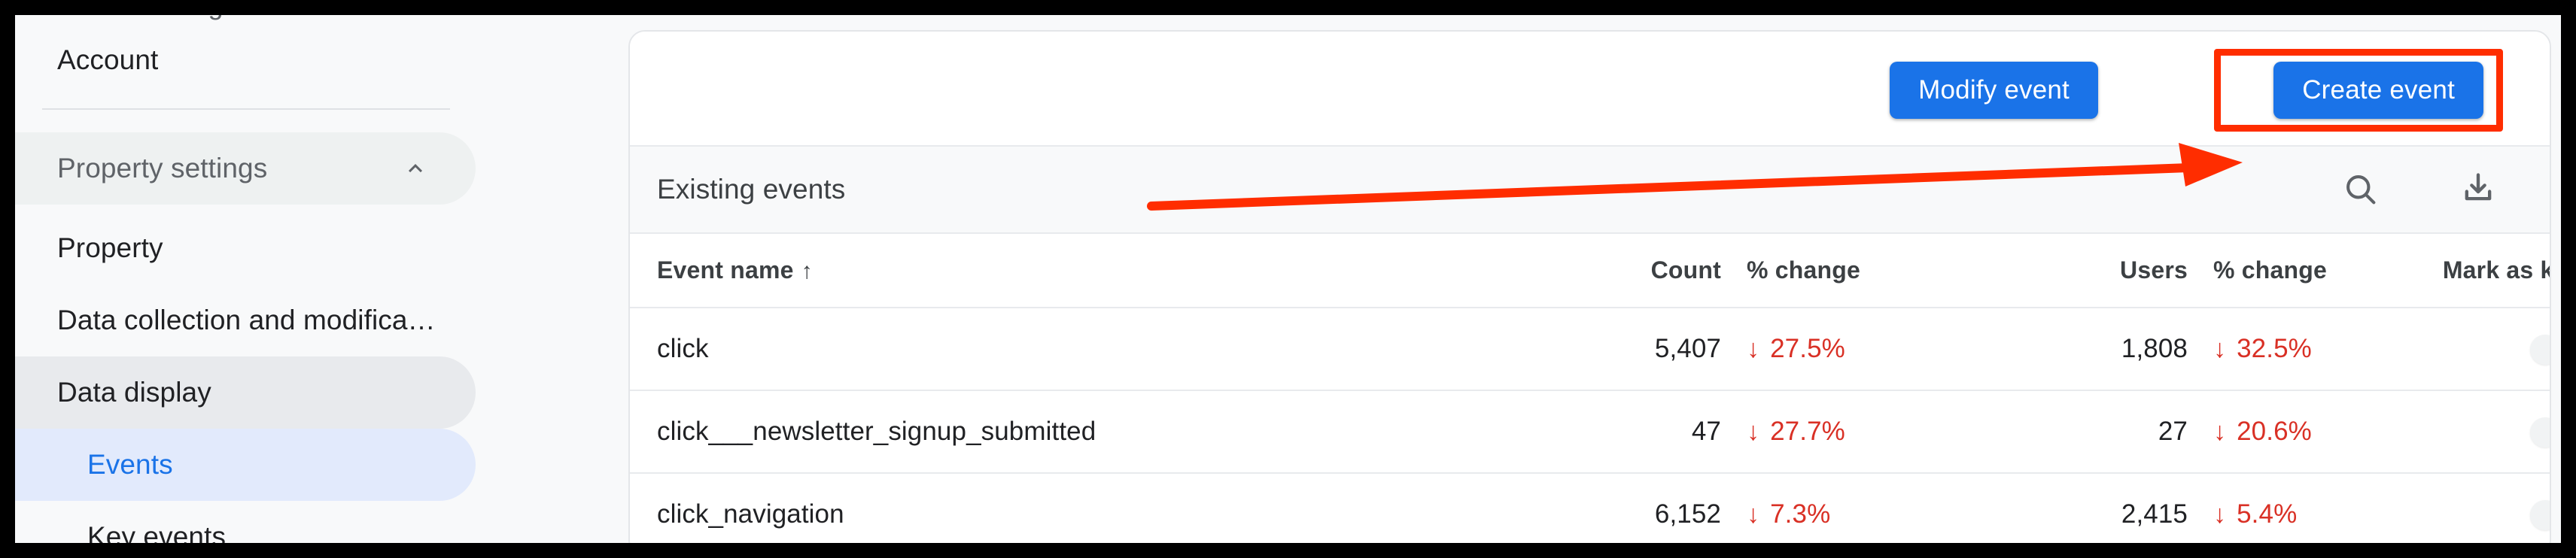  What do you see at coordinates (2267, 514) in the screenshot?
I see `users-change-value: 5.4%` at bounding box center [2267, 514].